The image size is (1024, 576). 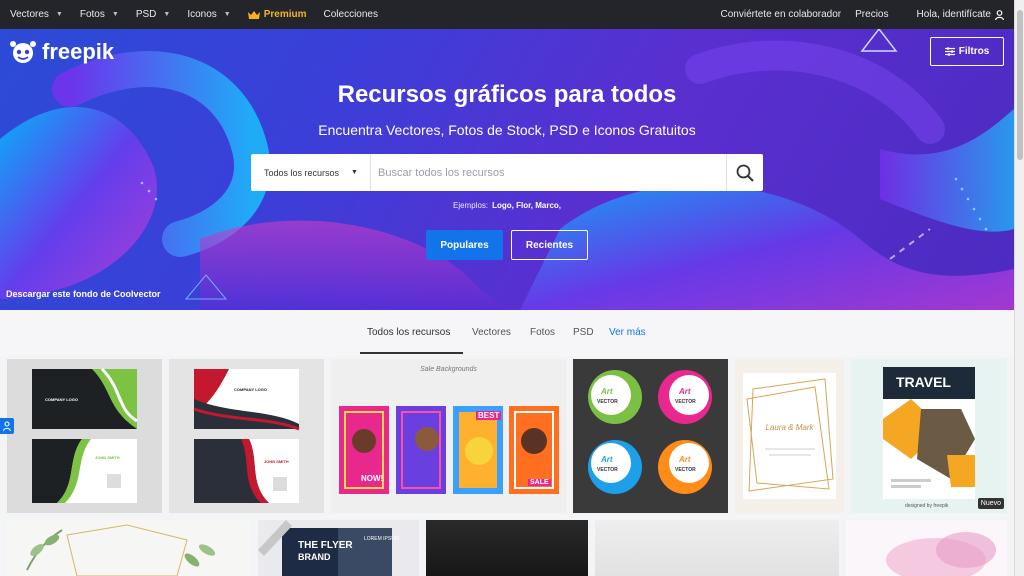 I want to click on search-bar: Todos los recursos ▼, so click(x=507, y=172).